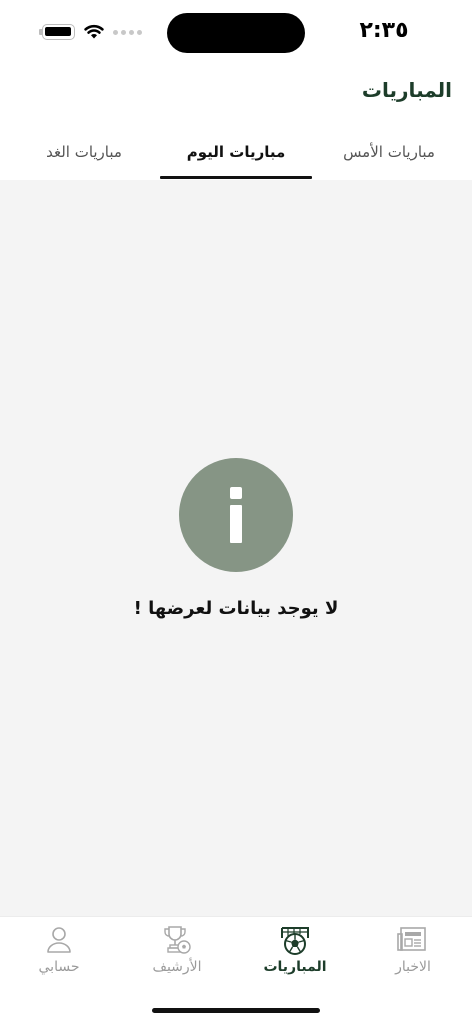  Describe the element at coordinates (236, 608) in the screenshot. I see `empty-state-message: لا يوجد بيانات لعرضها !` at that location.